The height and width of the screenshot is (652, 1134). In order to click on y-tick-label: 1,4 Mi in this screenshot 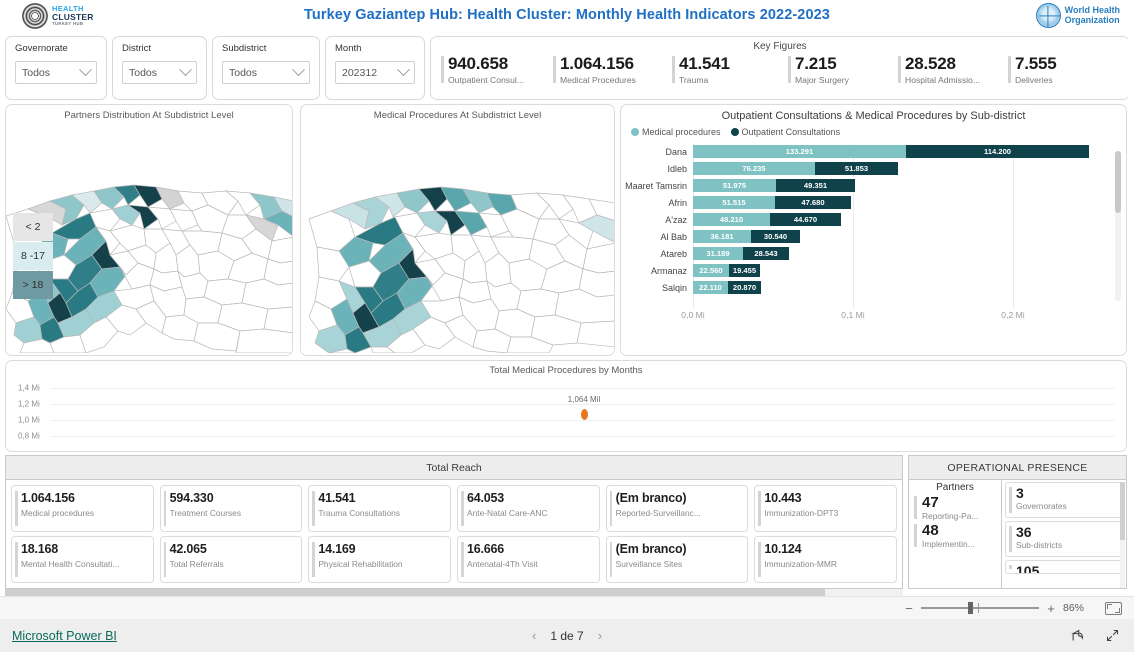, I will do `click(29, 388)`.